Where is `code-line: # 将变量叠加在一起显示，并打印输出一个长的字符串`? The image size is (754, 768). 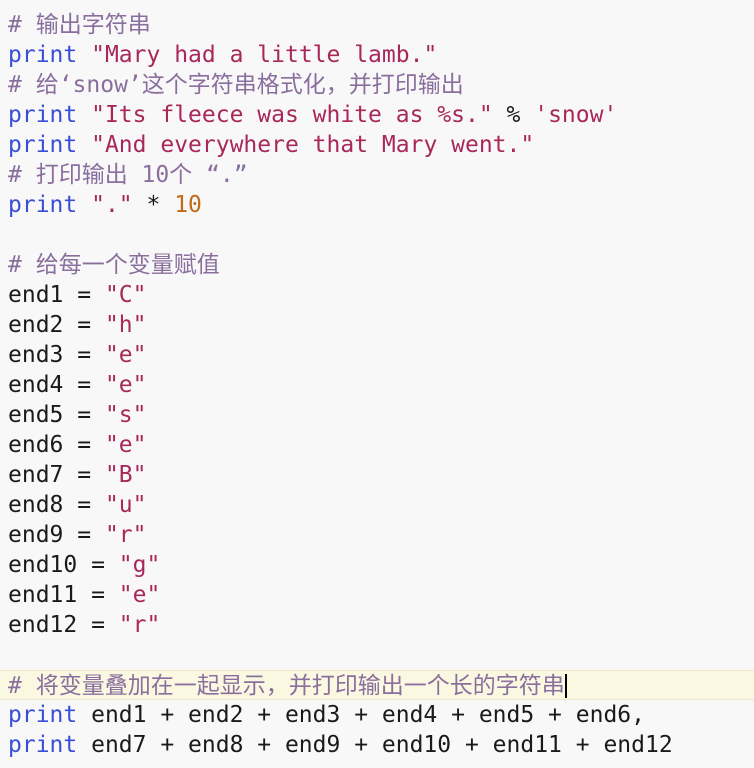 code-line: # 将变量叠加在一起显示，并打印输出一个长的字符串 is located at coordinates (377, 685).